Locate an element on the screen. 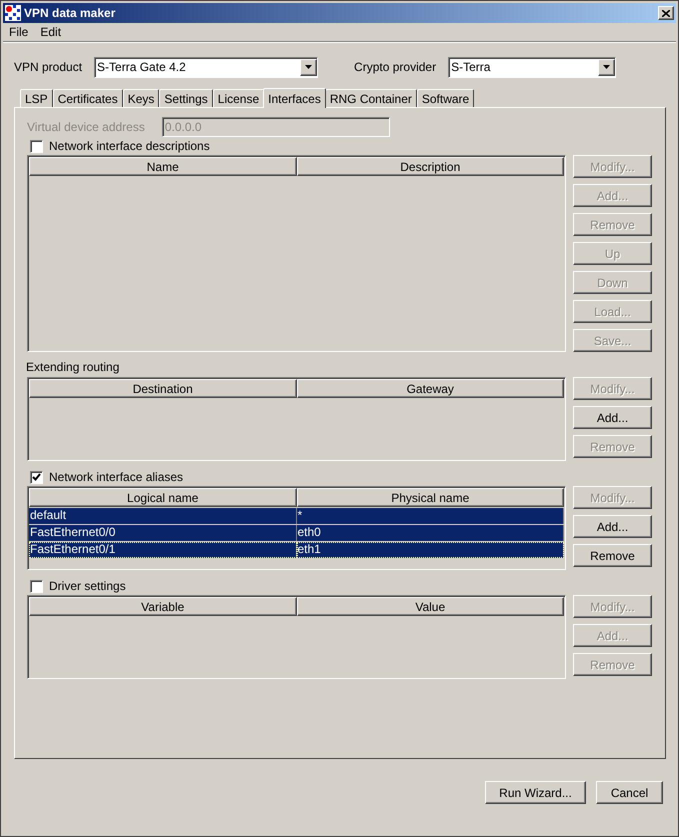 The image size is (679, 837). column-header: Value is located at coordinates (430, 606).